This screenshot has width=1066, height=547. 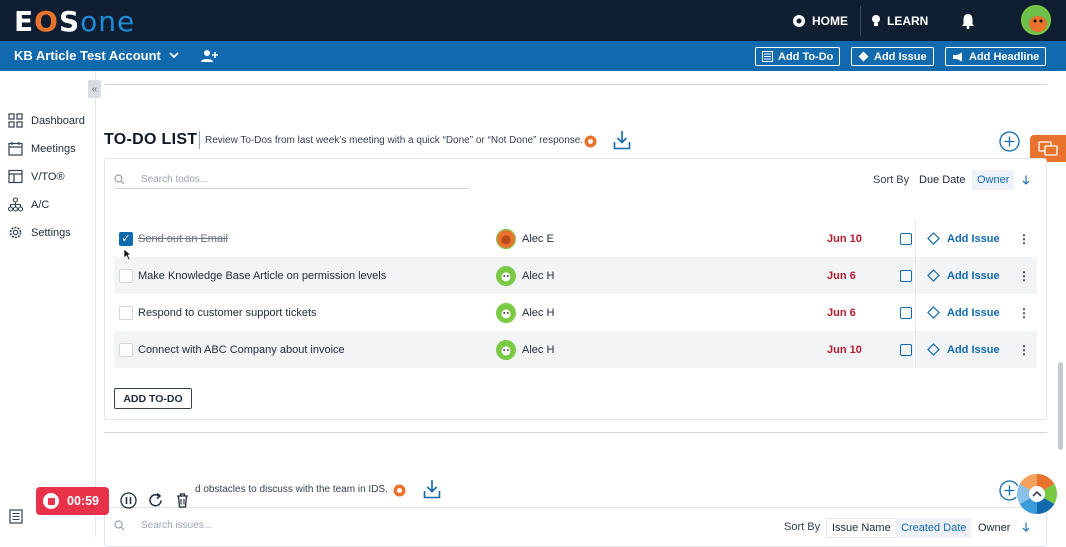 What do you see at coordinates (15, 149) in the screenshot?
I see `calendar-icon` at bounding box center [15, 149].